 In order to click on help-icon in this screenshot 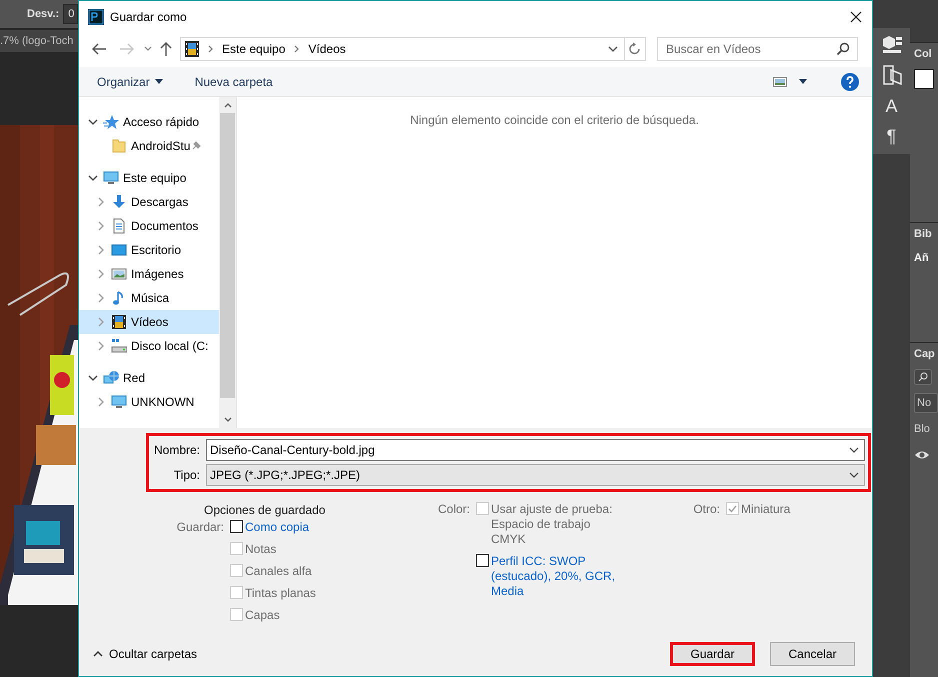, I will do `click(850, 81)`.